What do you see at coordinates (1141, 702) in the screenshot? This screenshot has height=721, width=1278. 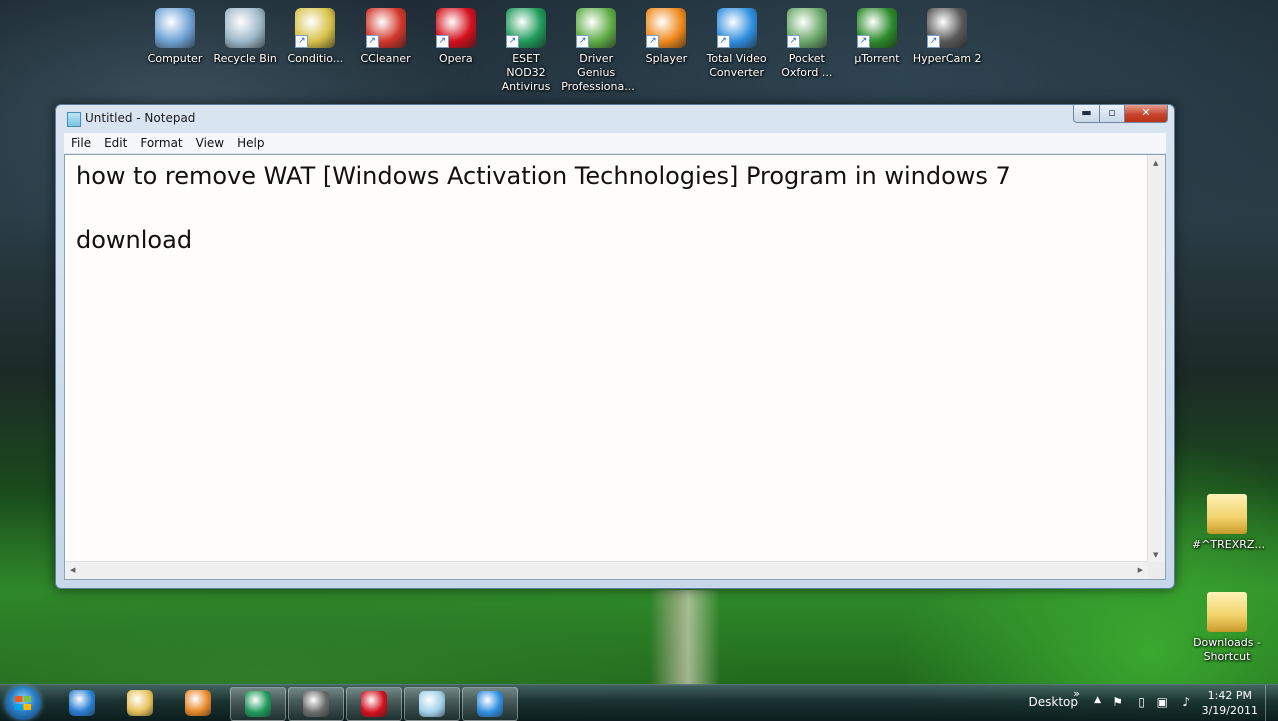 I see `battery-icon: ▯` at bounding box center [1141, 702].